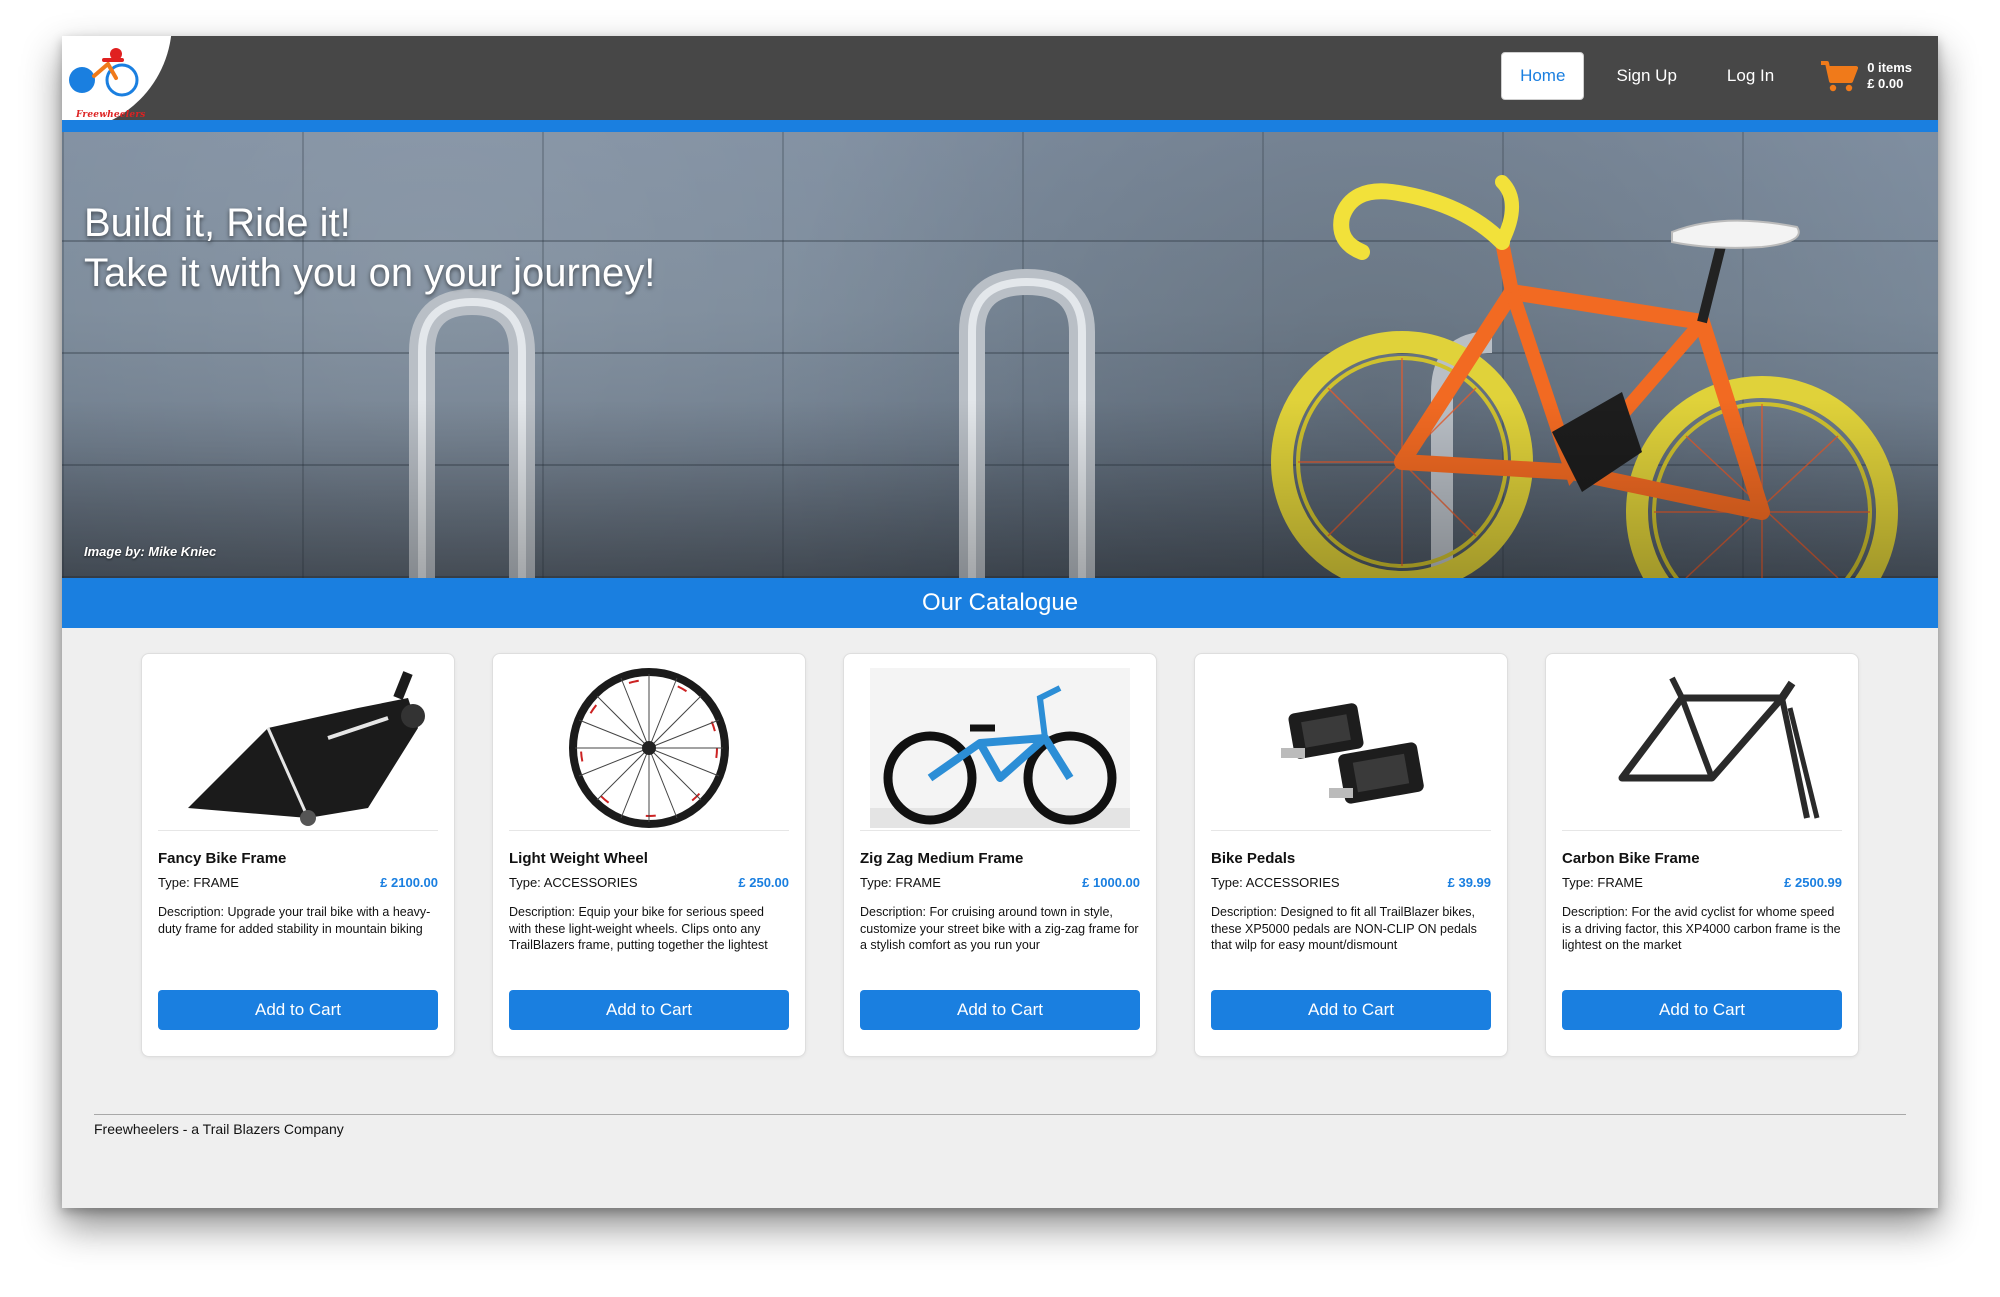  What do you see at coordinates (1631, 858) in the screenshot?
I see `product-name: Carbon Bike Frame` at bounding box center [1631, 858].